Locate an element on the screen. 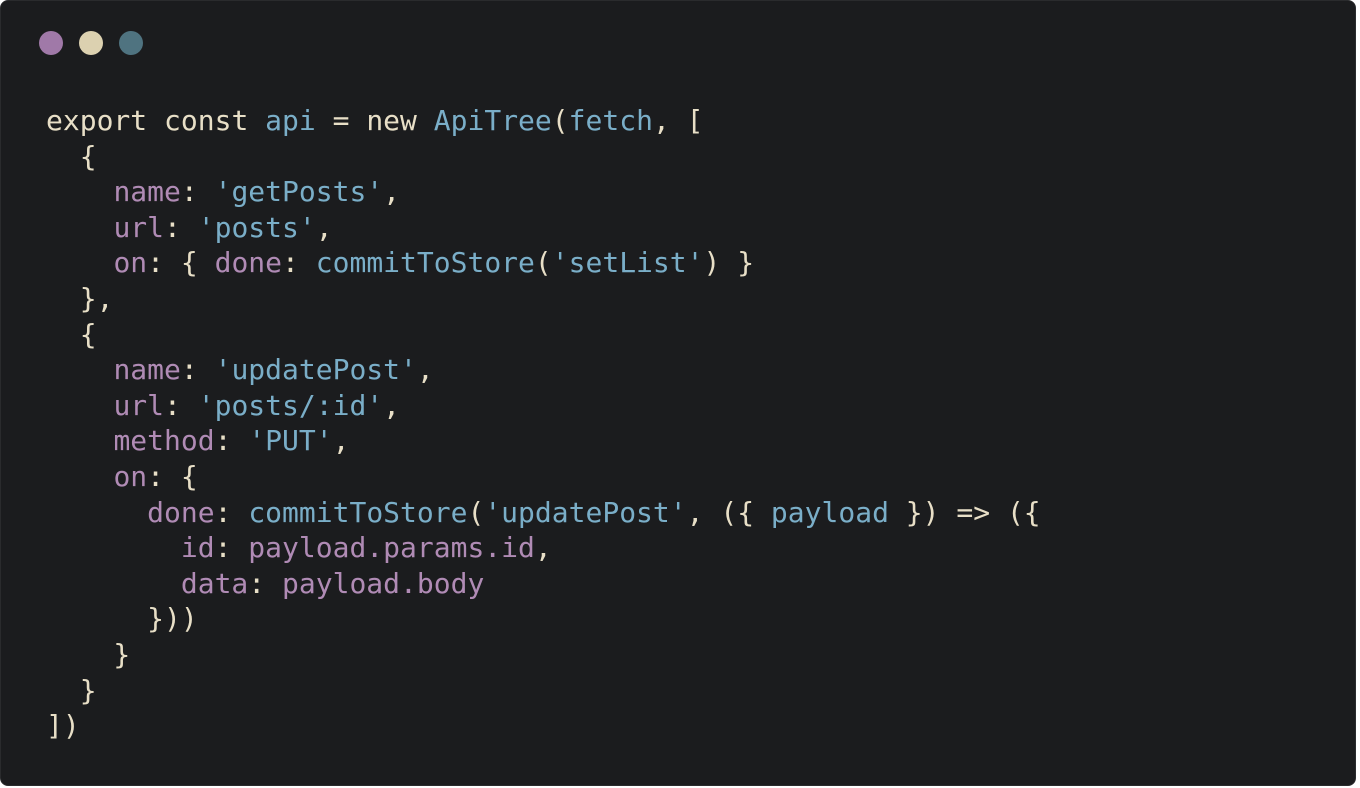  code-token: api is located at coordinates (290, 120).